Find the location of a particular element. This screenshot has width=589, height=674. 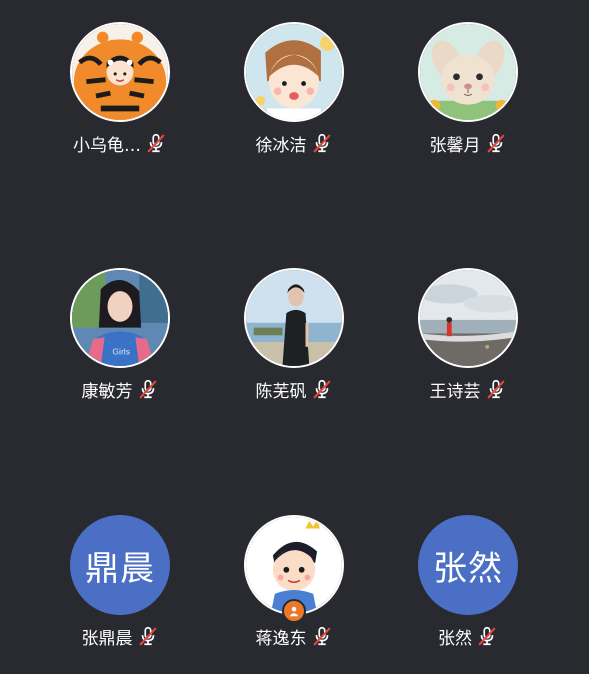

participant-name: 陈芜矾 is located at coordinates (281, 391).